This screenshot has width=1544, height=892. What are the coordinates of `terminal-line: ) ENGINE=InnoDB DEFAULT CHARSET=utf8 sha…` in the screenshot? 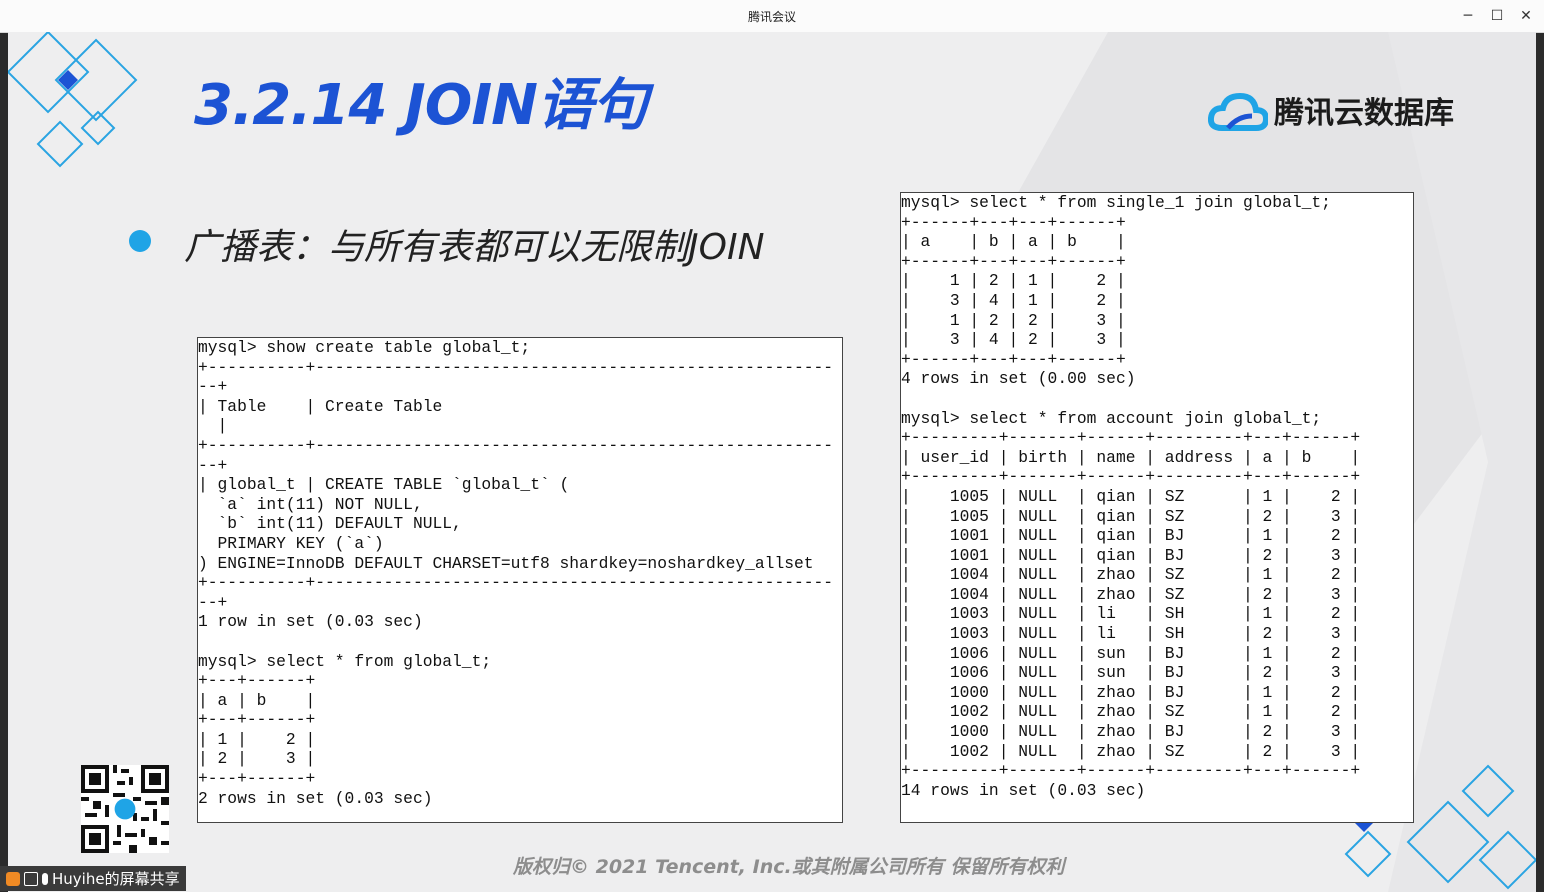 It's located at (506, 563).